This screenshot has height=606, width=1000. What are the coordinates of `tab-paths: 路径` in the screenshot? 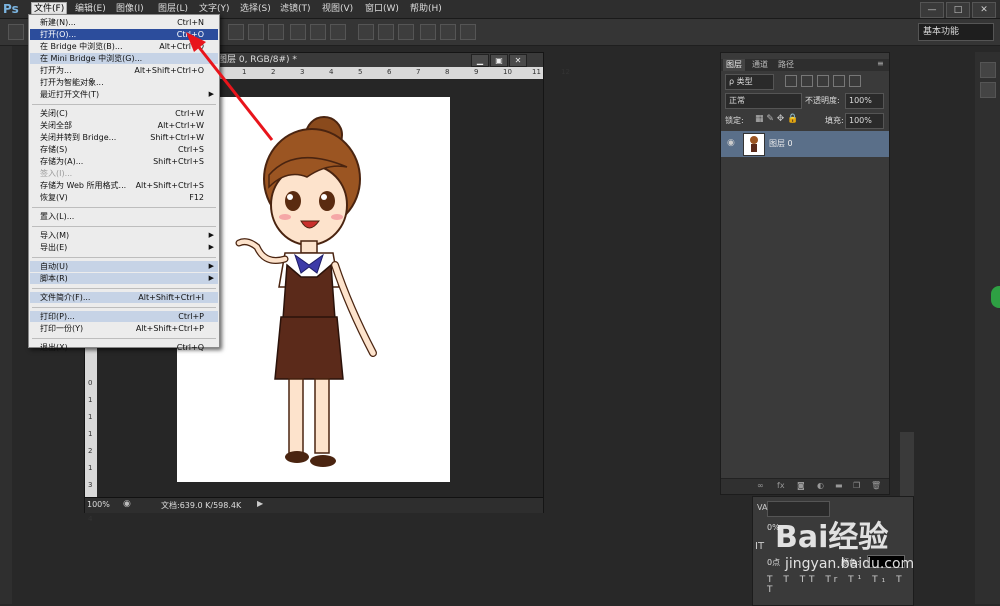 It's located at (786, 65).